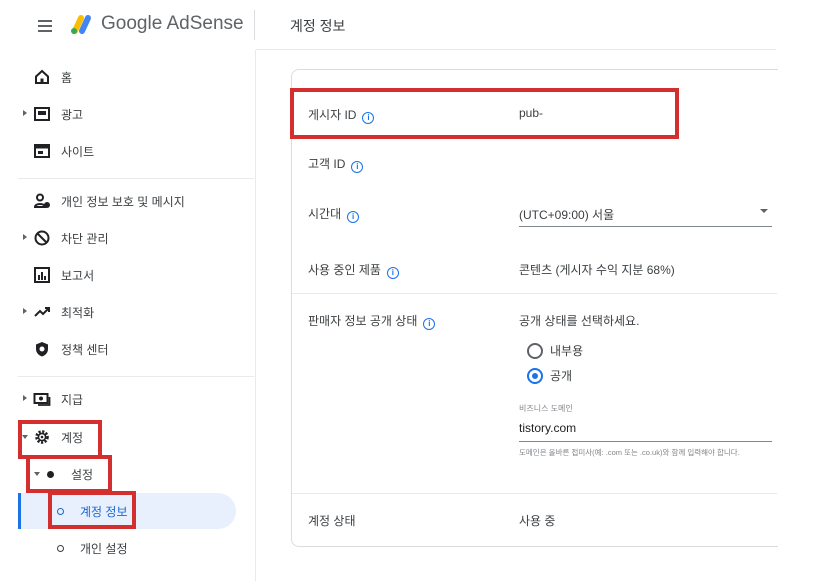  Describe the element at coordinates (78, 313) in the screenshot. I see `sidebar-item-label: 최적화` at that location.